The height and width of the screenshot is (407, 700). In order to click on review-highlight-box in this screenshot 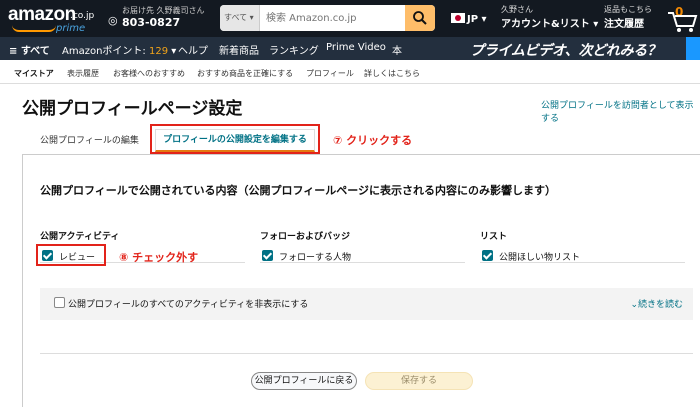, I will do `click(71, 255)`.